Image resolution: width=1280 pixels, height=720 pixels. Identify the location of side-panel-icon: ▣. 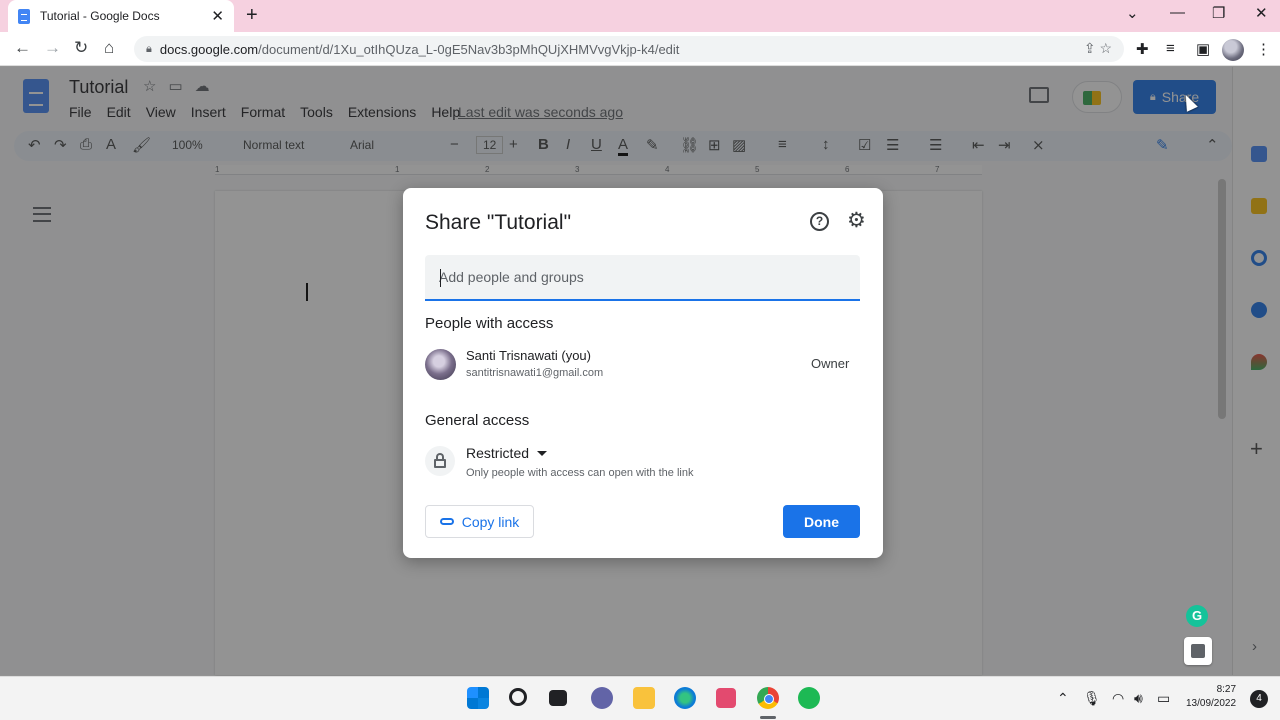
(1203, 49).